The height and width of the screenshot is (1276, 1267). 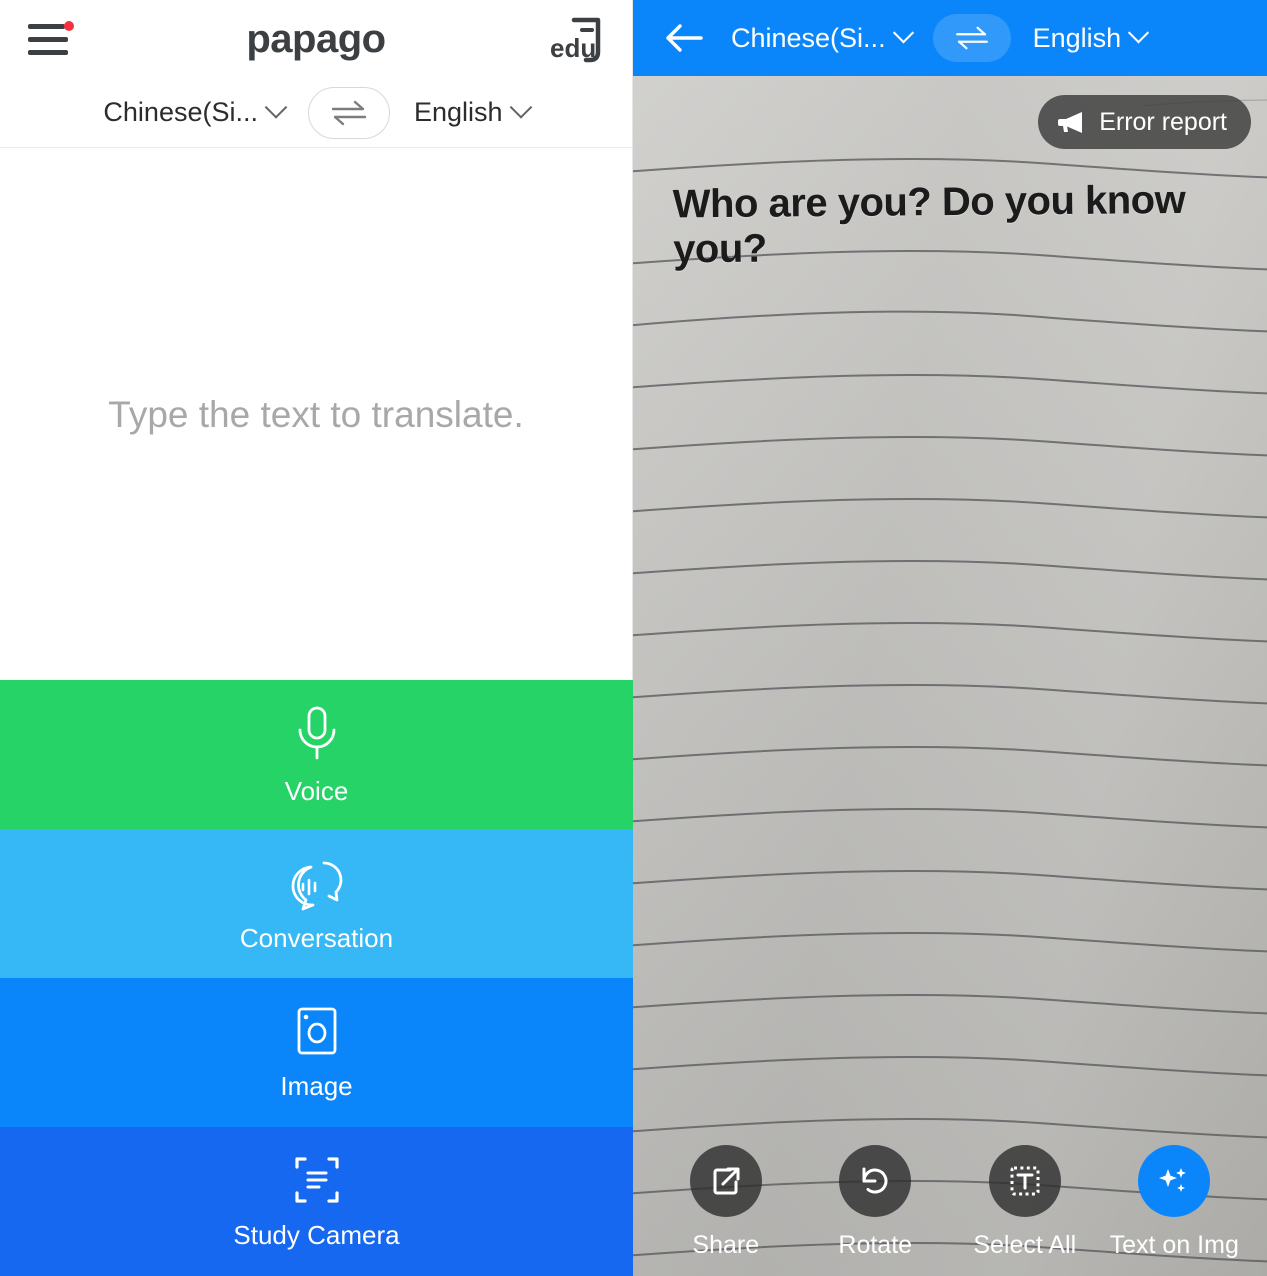 I want to click on swap-languages-button, so click(x=349, y=112).